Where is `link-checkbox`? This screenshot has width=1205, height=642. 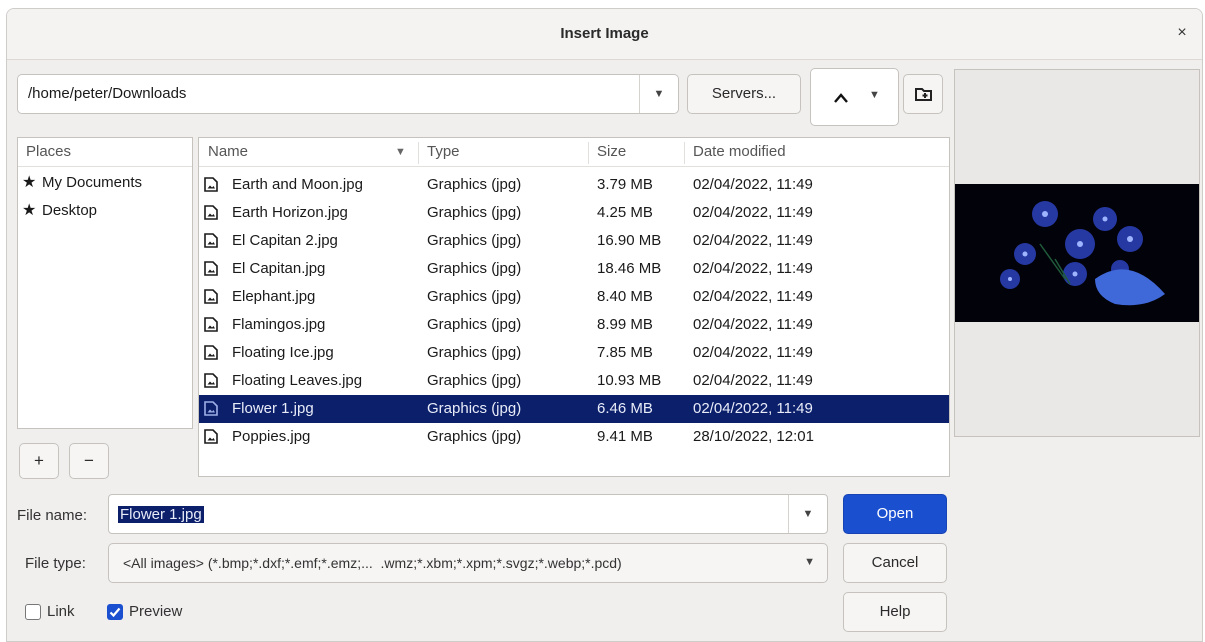
link-checkbox is located at coordinates (33, 612).